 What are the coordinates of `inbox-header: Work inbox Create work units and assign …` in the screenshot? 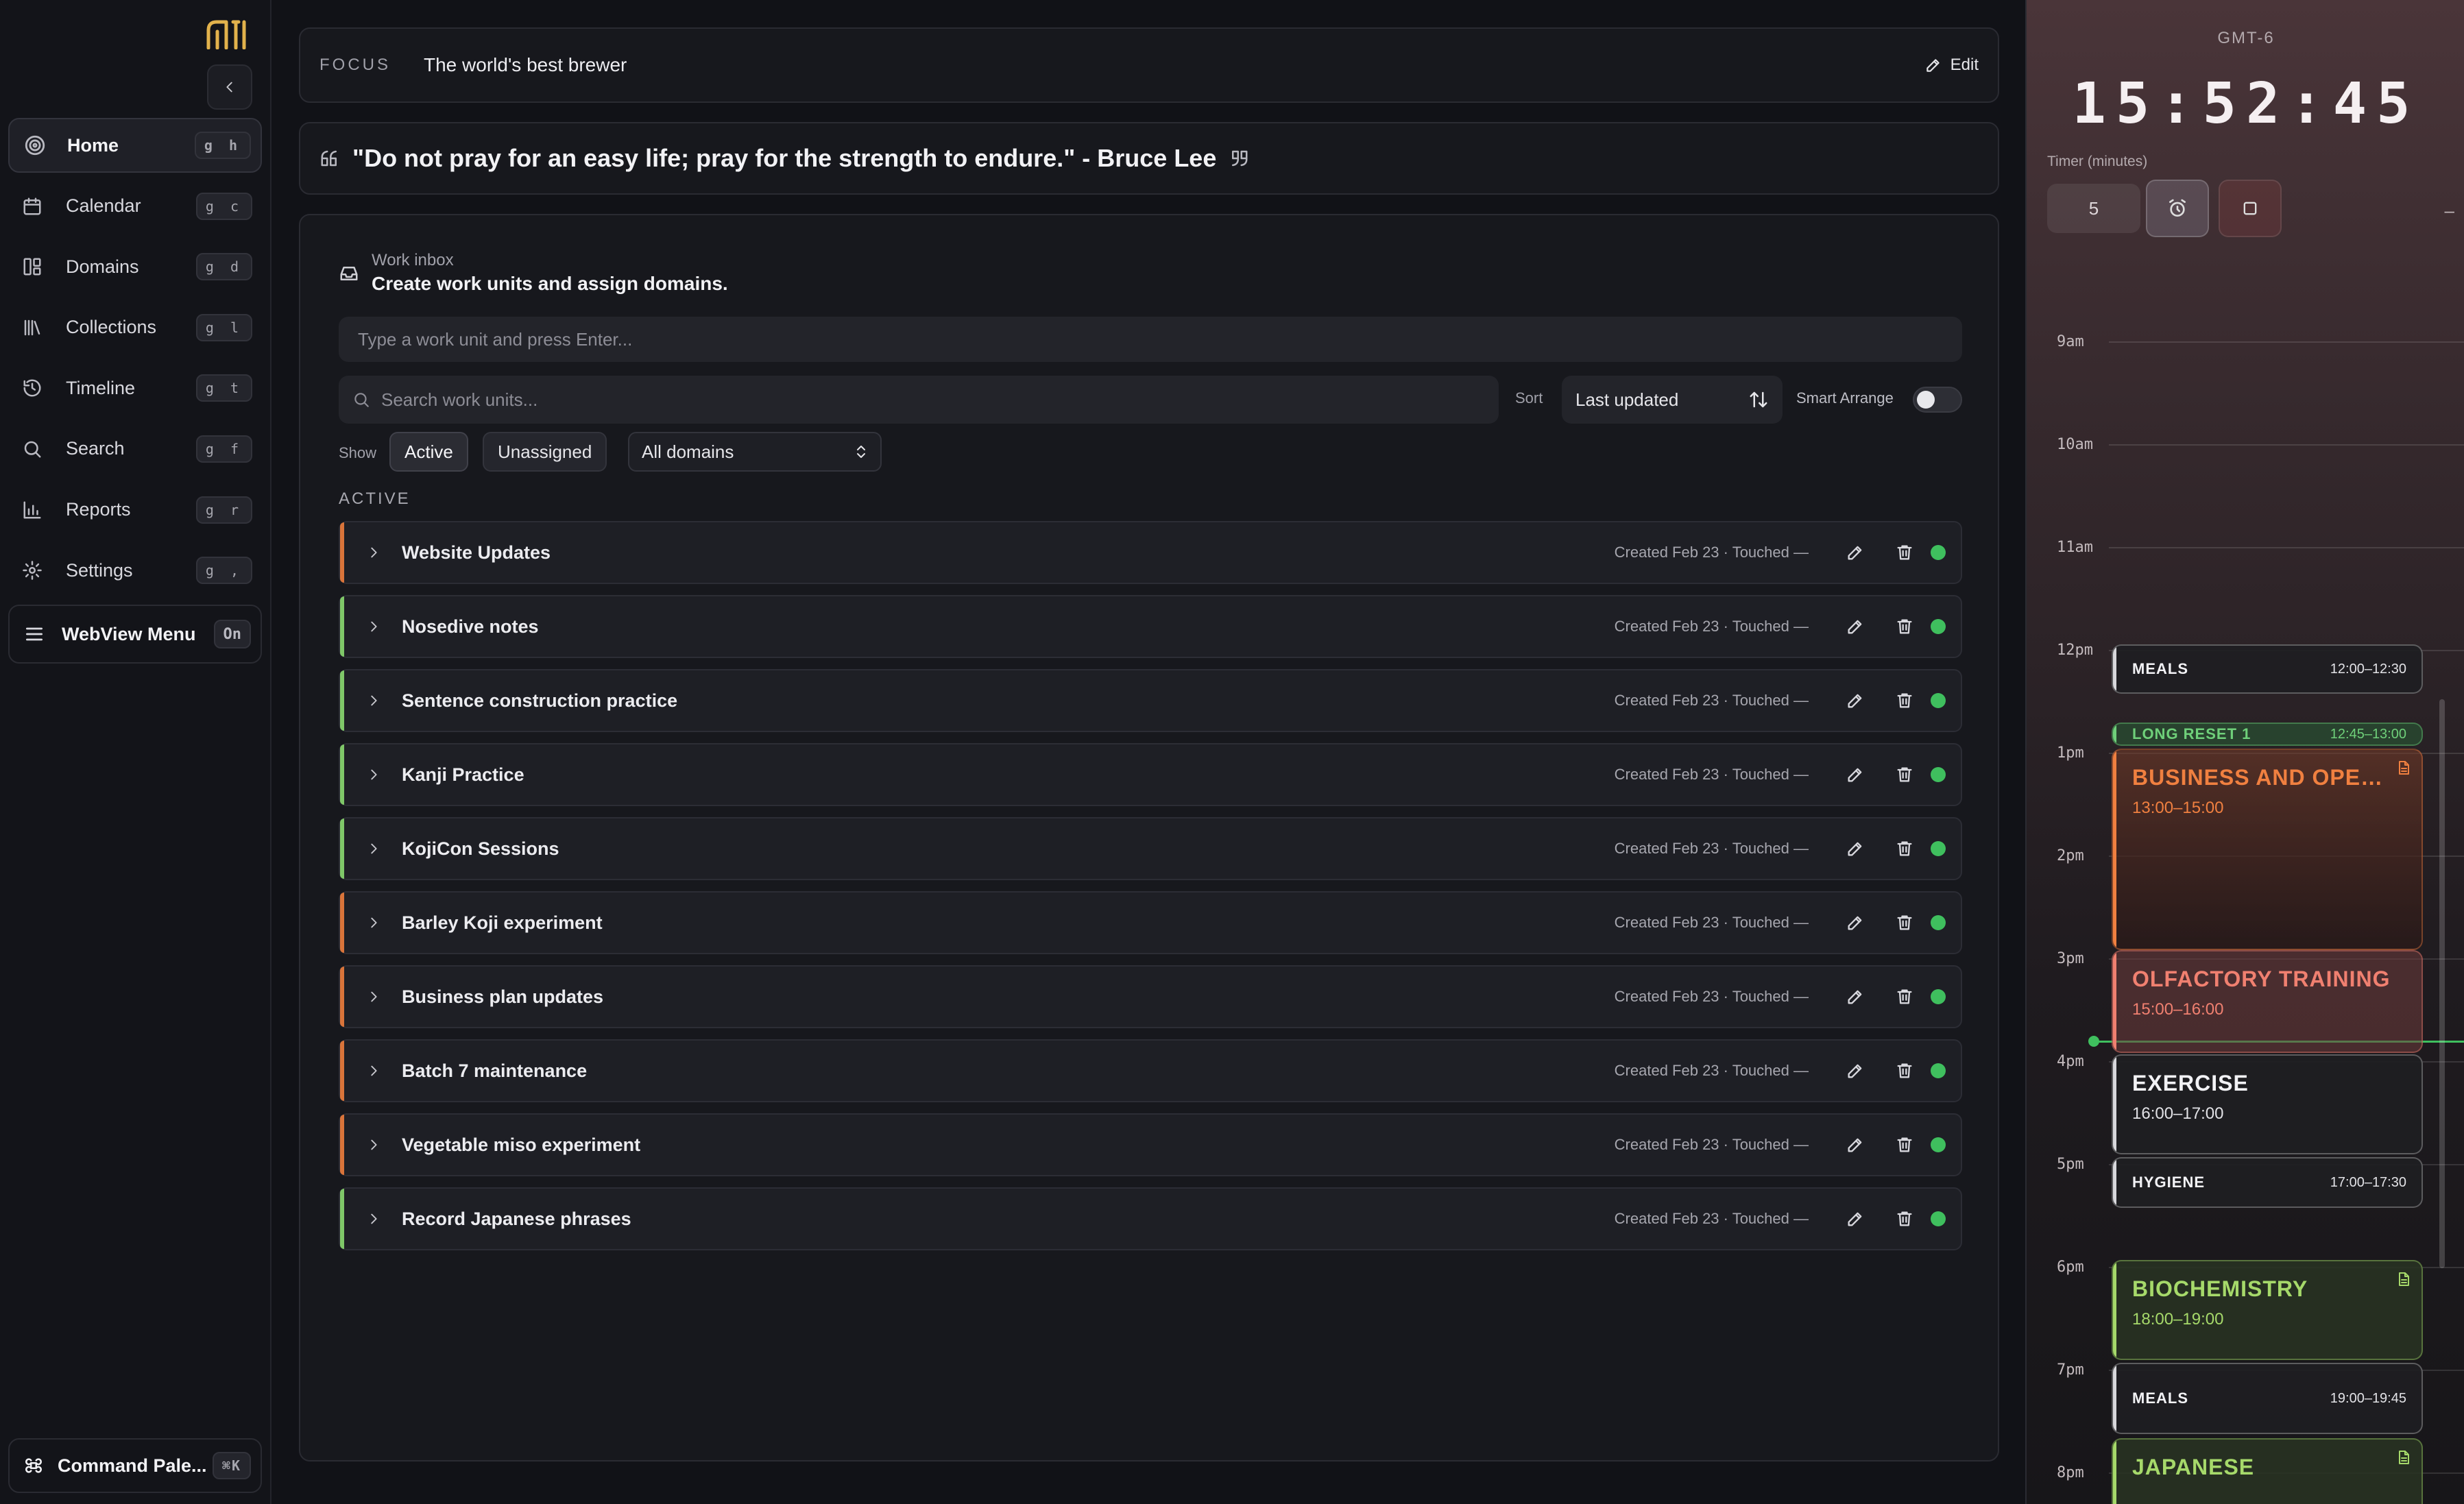 It's located at (533, 273).